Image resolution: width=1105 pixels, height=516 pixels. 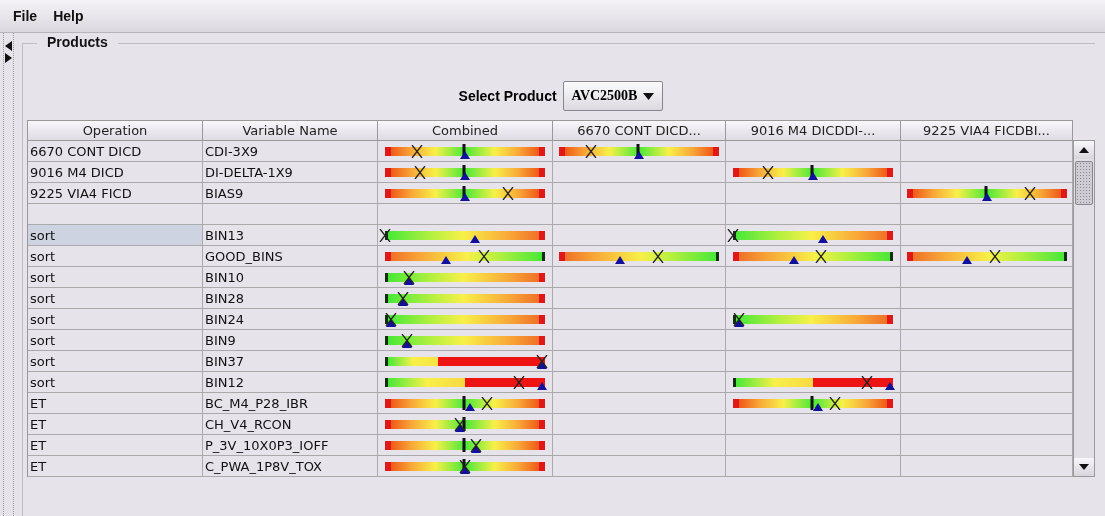 What do you see at coordinates (8, 58) in the screenshot?
I see `expand-right-icon` at bounding box center [8, 58].